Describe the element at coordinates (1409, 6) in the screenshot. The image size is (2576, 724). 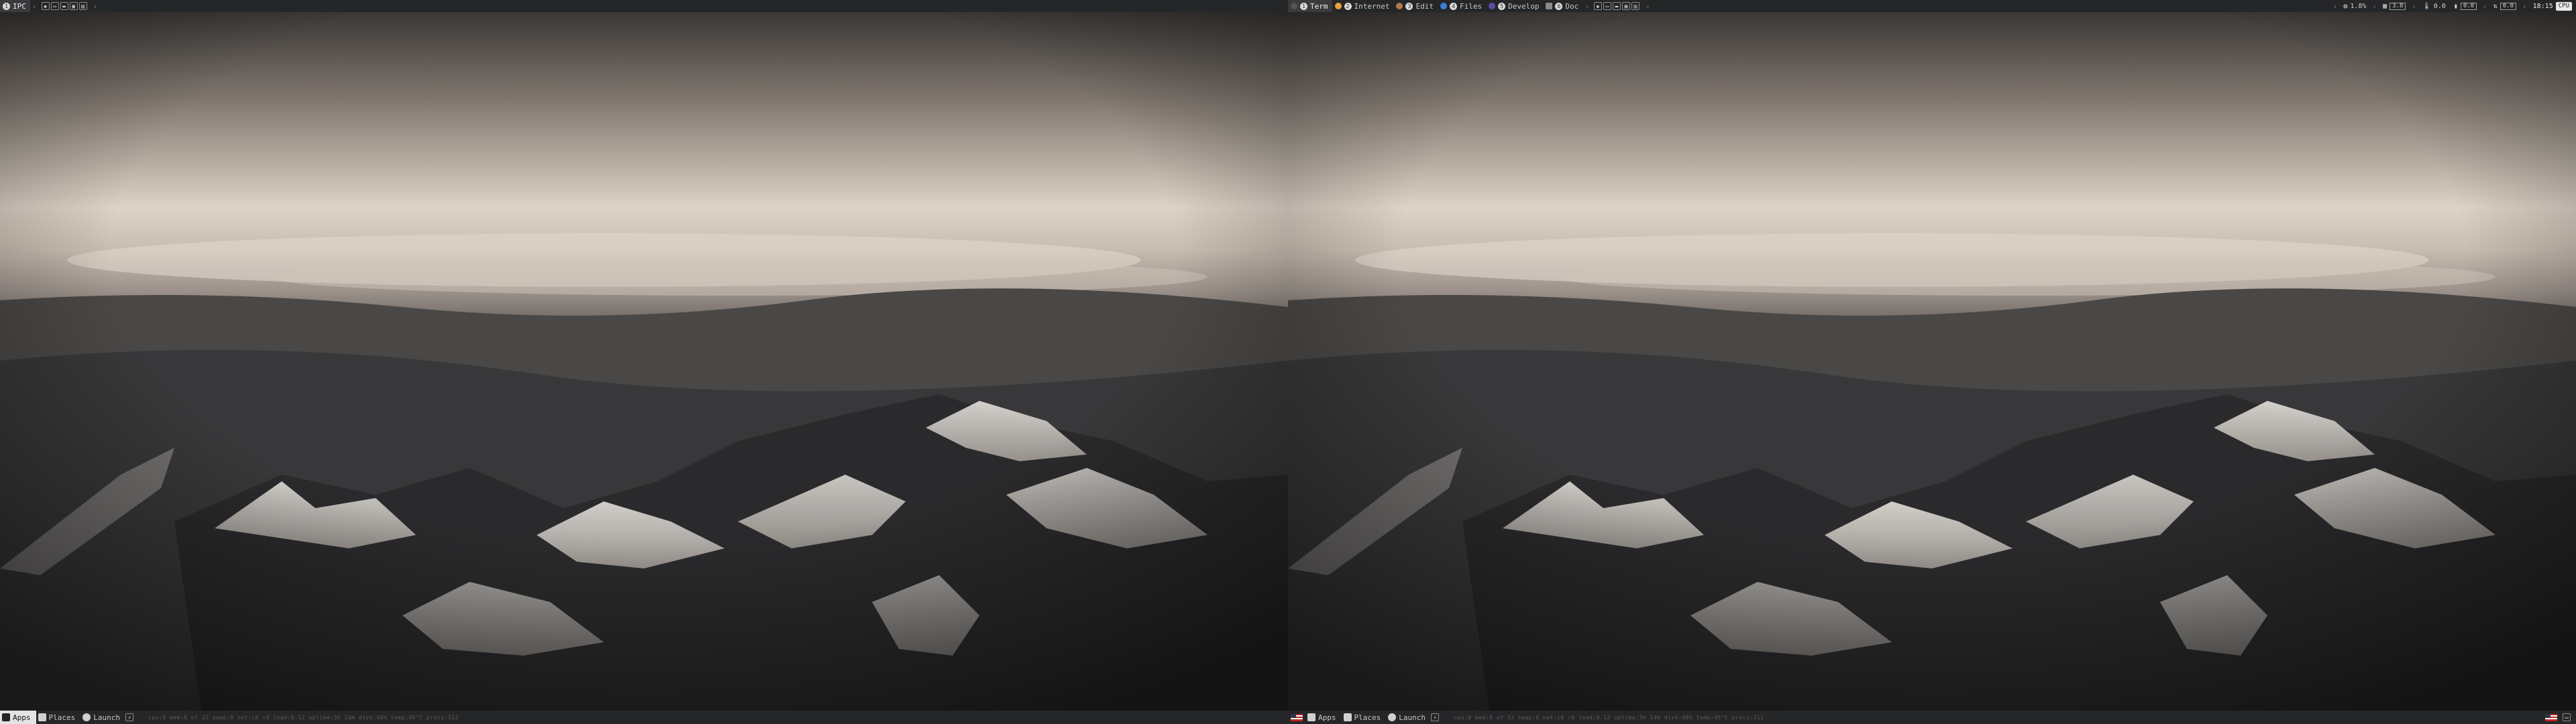
I see `workspace-number: 3` at that location.